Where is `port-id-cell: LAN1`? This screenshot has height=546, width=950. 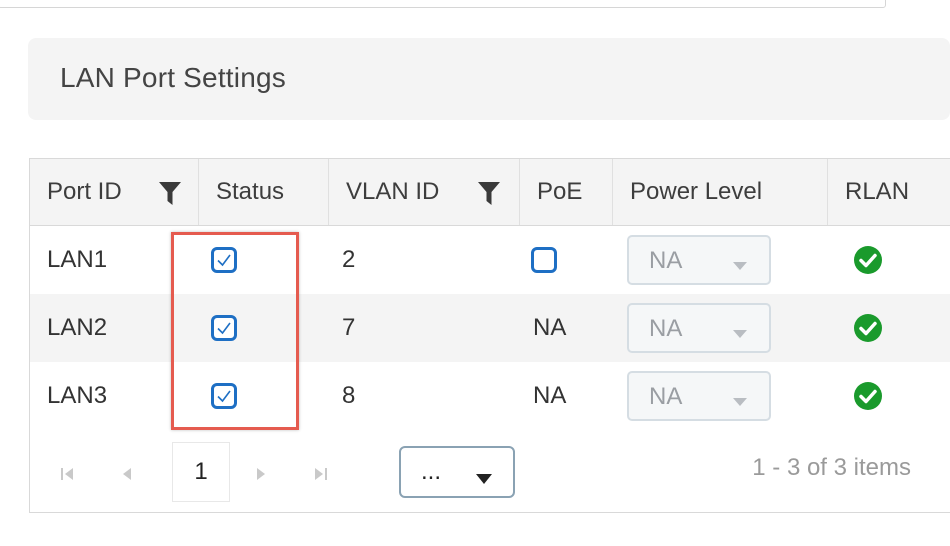 port-id-cell: LAN1 is located at coordinates (77, 259).